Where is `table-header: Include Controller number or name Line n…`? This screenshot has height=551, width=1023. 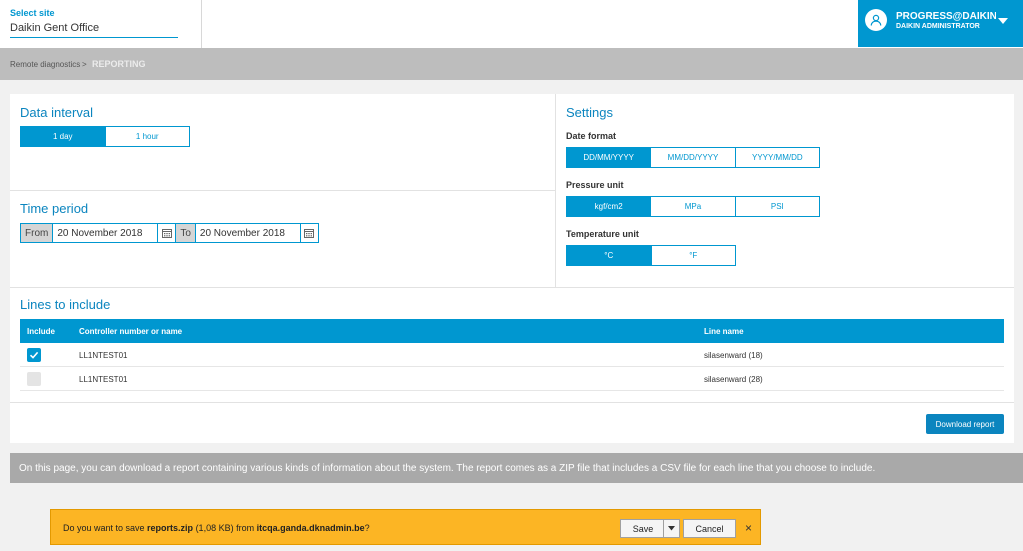 table-header: Include Controller number or name Line n… is located at coordinates (512, 331).